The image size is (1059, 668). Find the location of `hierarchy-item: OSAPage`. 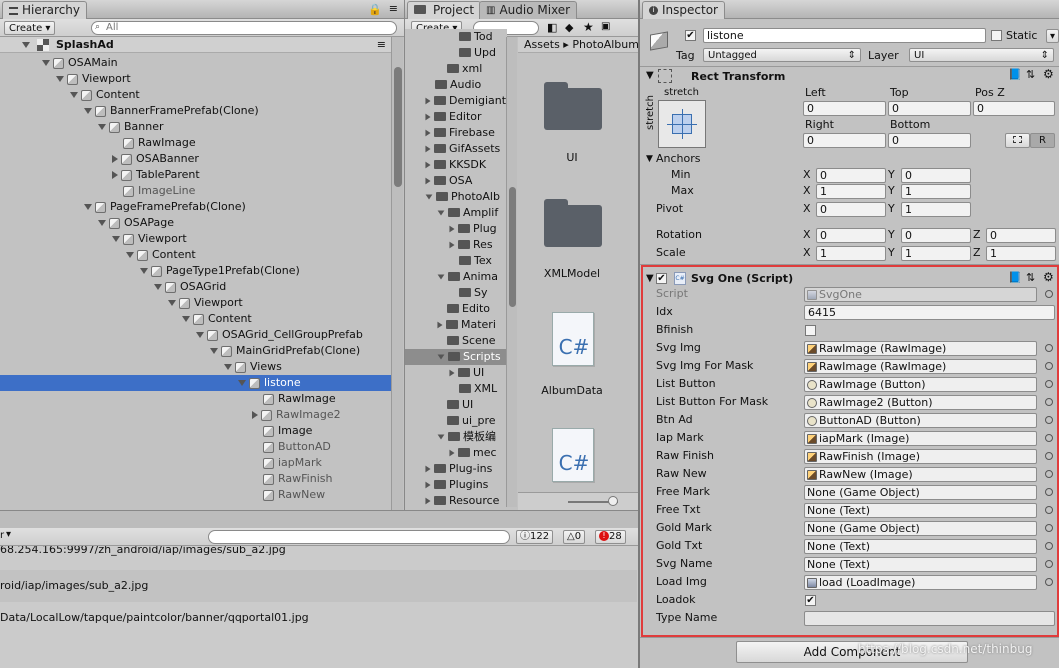

hierarchy-item: OSAPage is located at coordinates (196, 223).